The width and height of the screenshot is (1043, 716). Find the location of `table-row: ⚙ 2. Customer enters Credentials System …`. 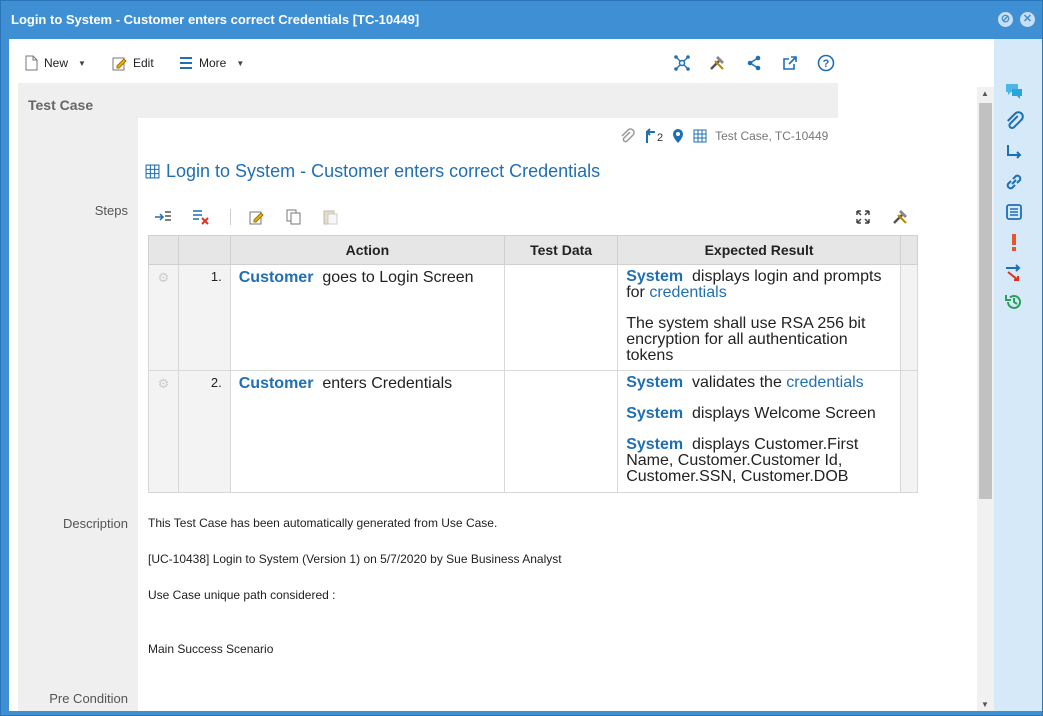

table-row: ⚙ 2. Customer enters Credentials System … is located at coordinates (533, 431).